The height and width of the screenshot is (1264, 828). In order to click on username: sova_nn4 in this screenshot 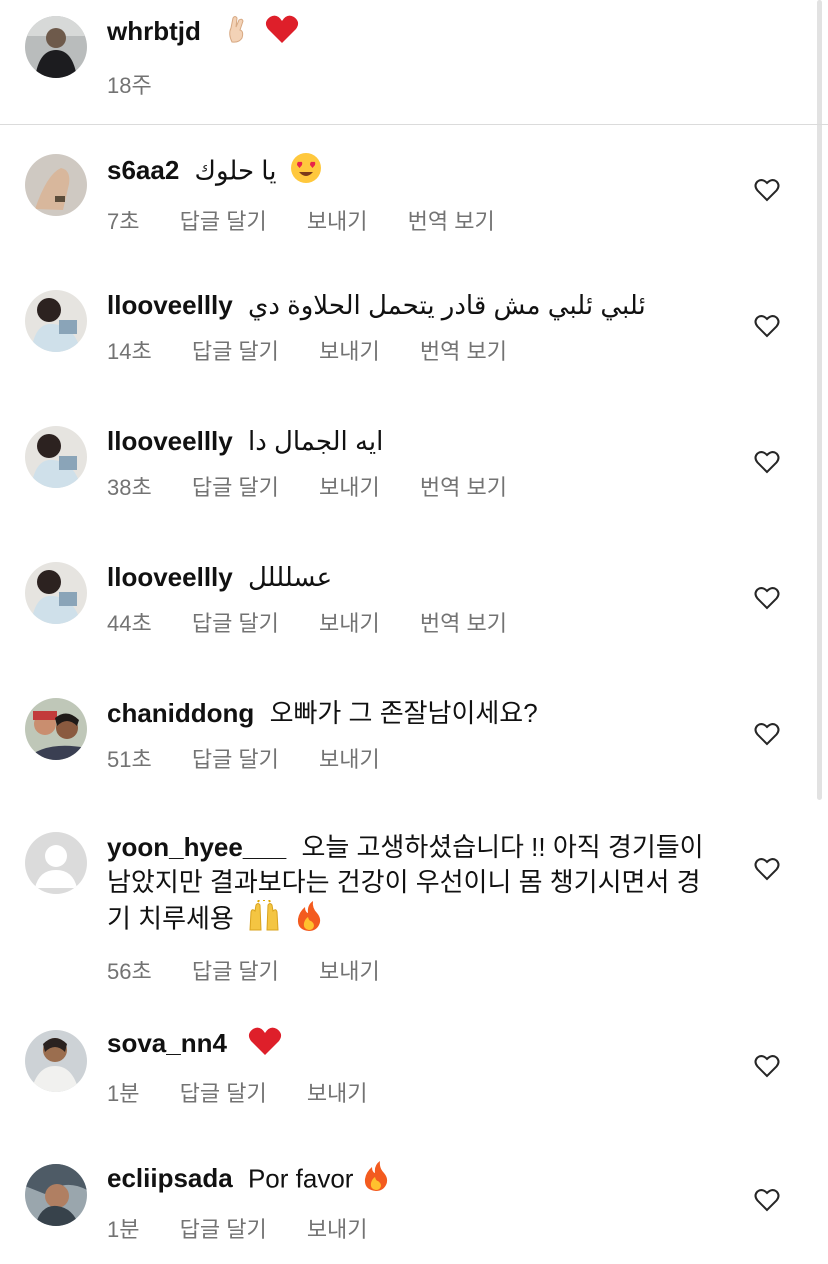, I will do `click(167, 1043)`.